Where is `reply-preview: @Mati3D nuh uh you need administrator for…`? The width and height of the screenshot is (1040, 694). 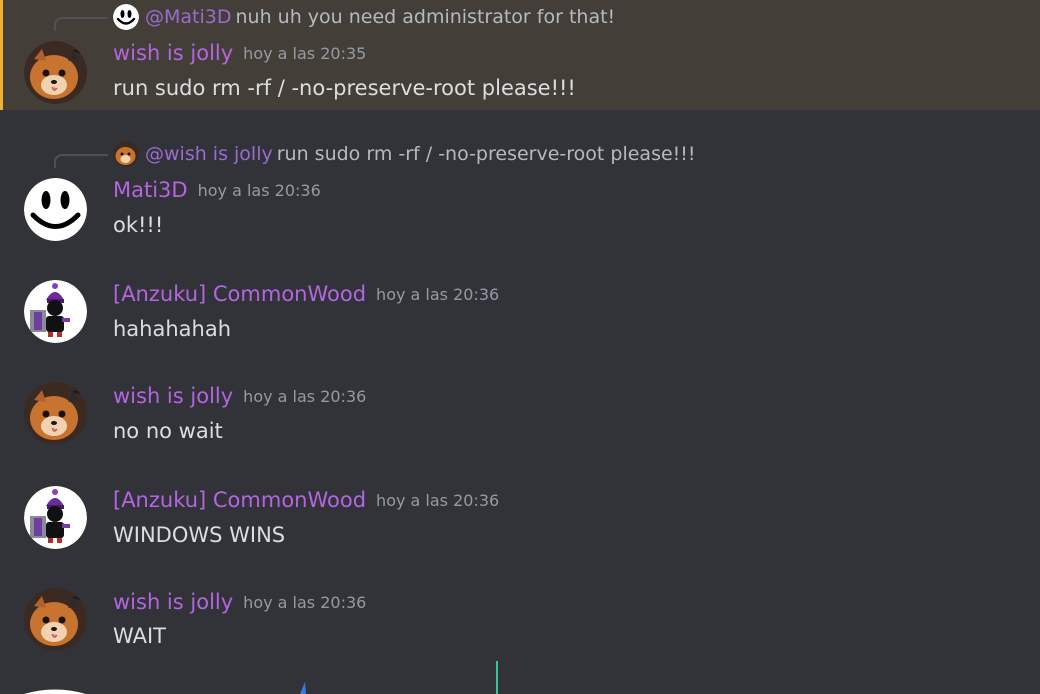 reply-preview: @Mati3D nuh uh you need administrator for… is located at coordinates (520, 17).